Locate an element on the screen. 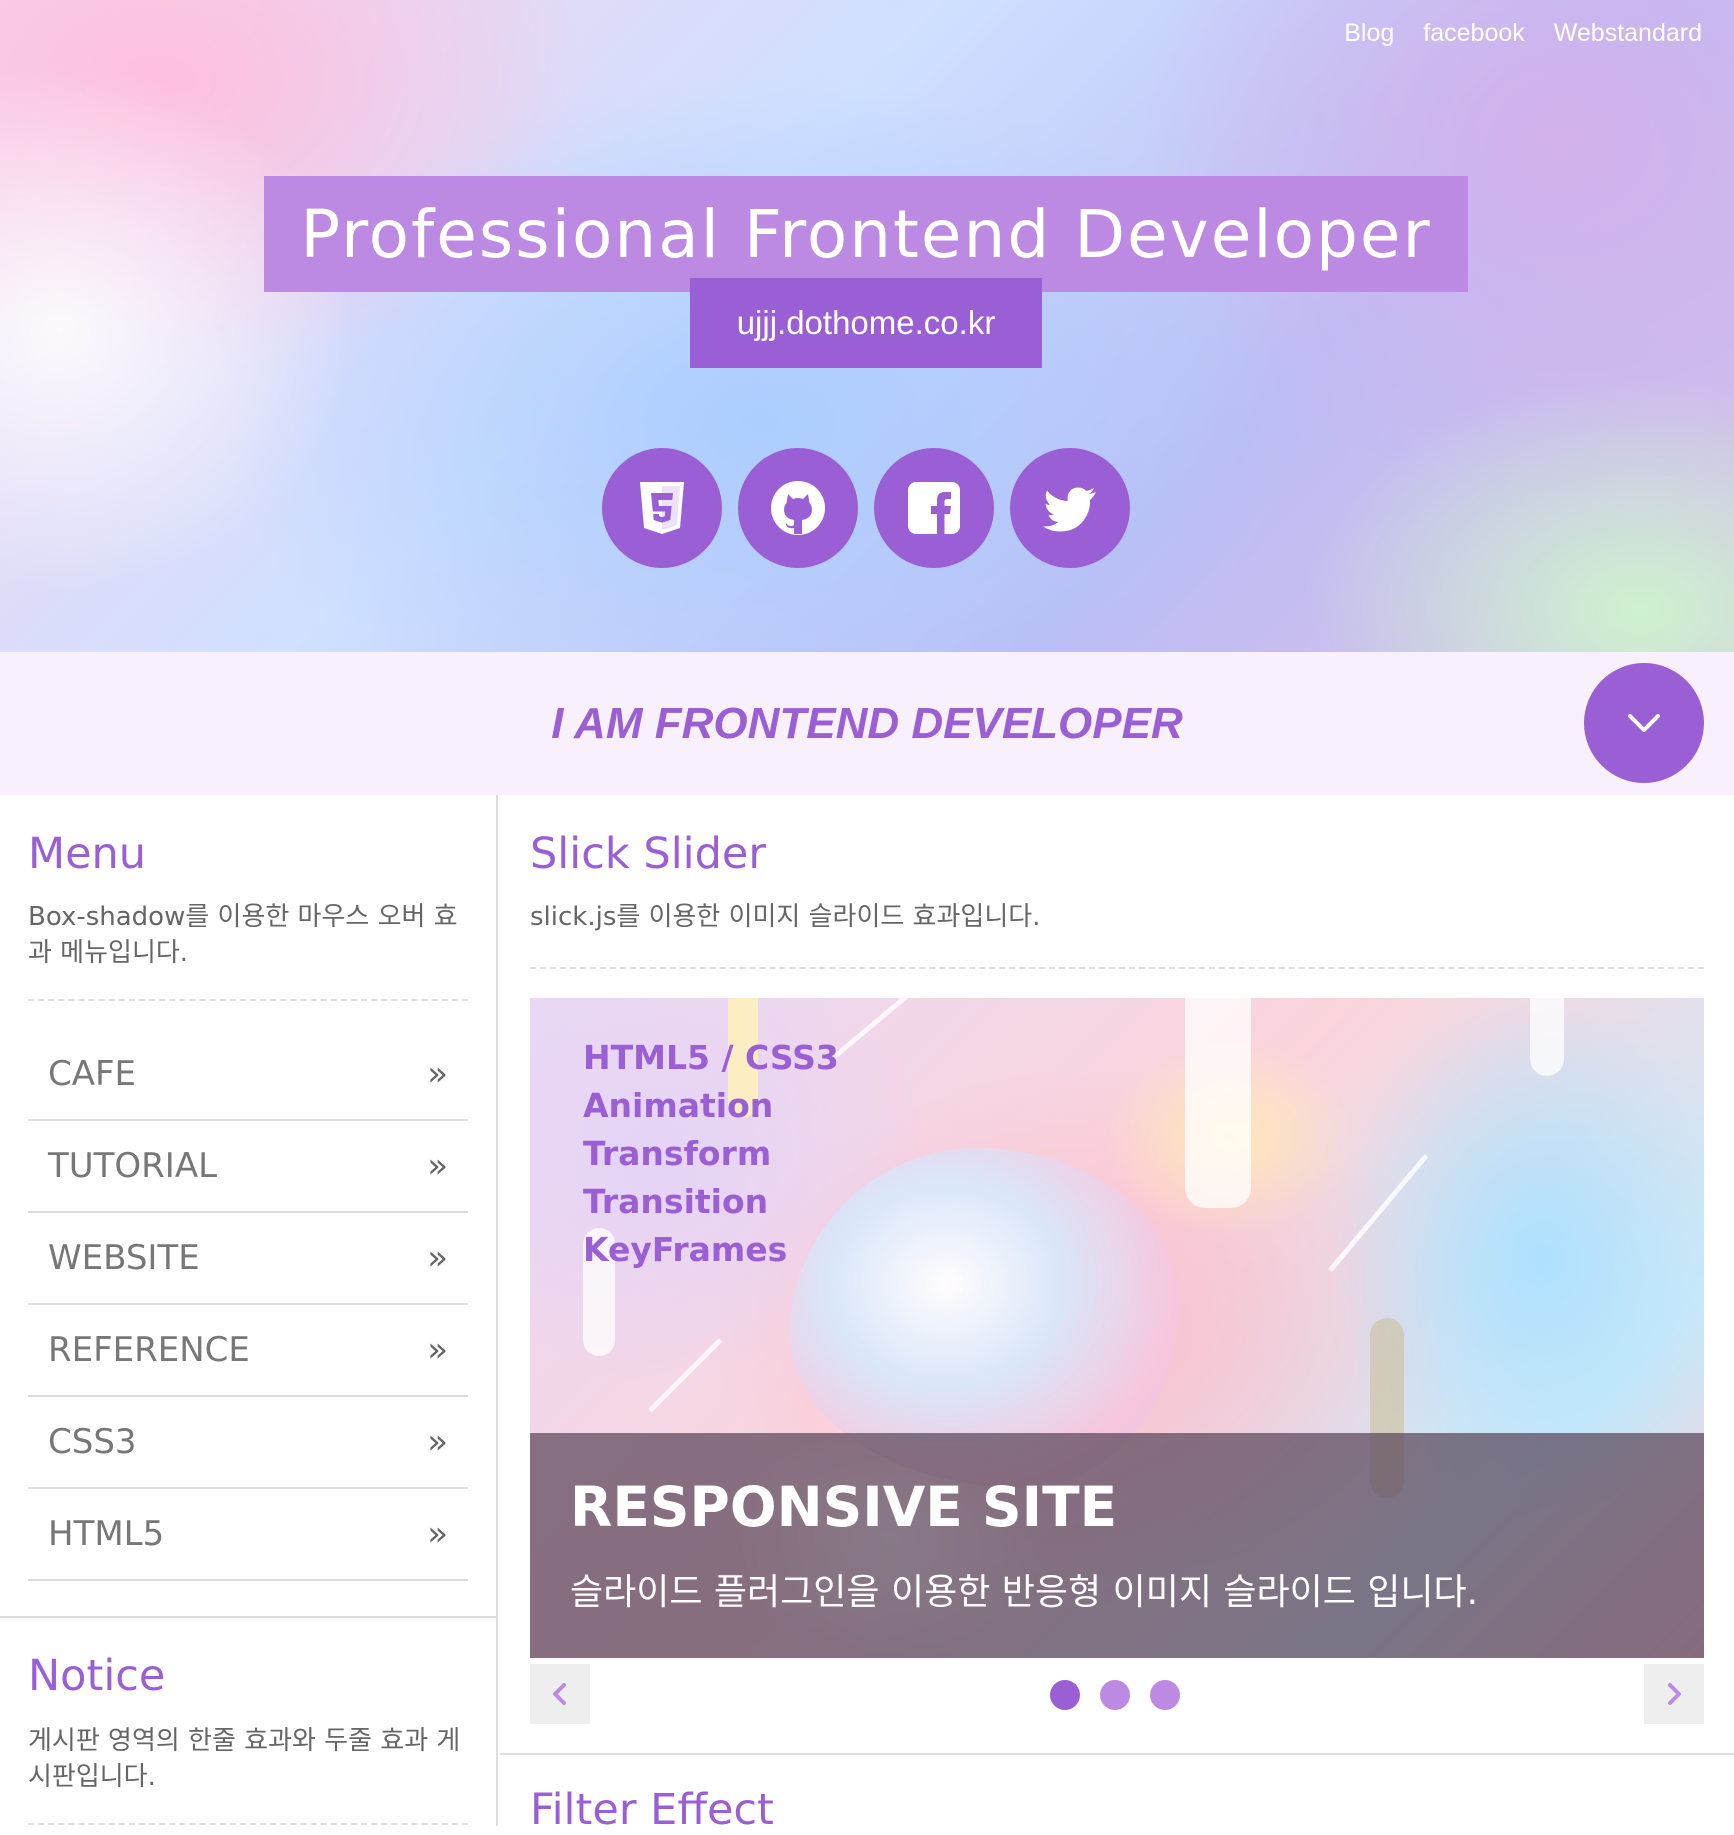 This screenshot has height=1835, width=1734. notice-desc: 게시판 영역의 한줄 효과와 두줄 효과 게시판입니다. is located at coordinates (244, 1759).